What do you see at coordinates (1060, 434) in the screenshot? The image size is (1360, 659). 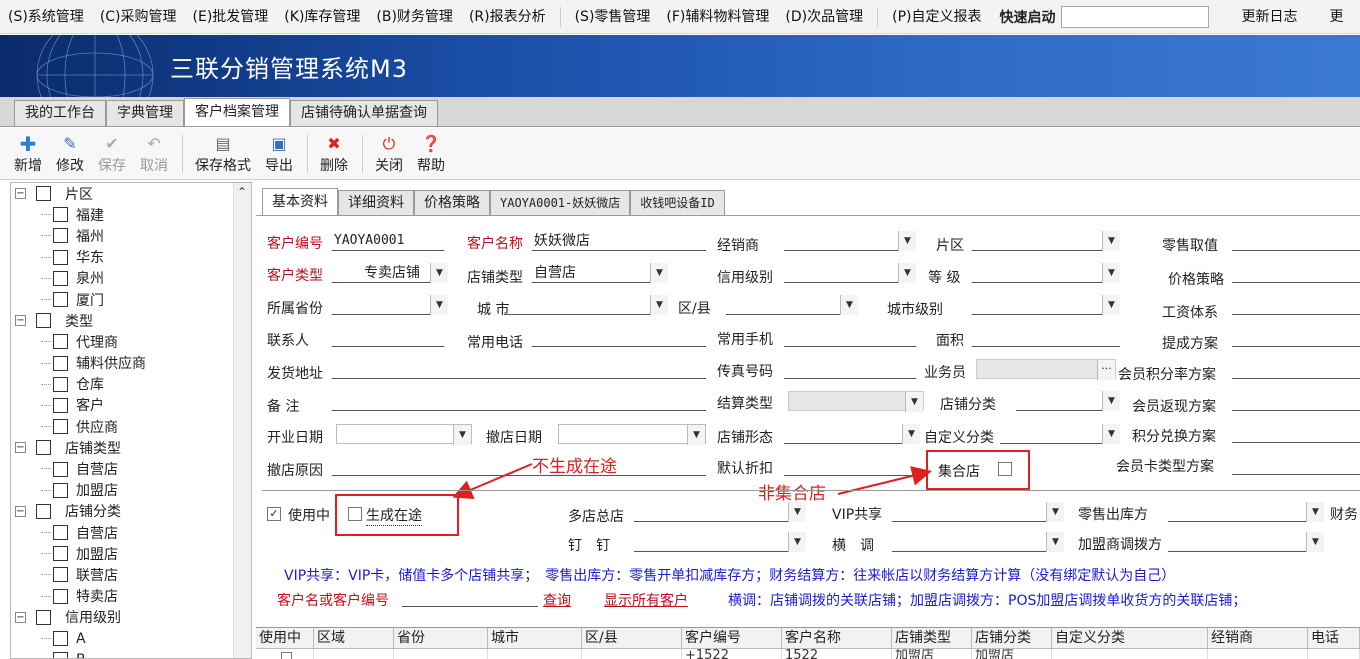 I see `custom-category-dropdown: ▼` at bounding box center [1060, 434].